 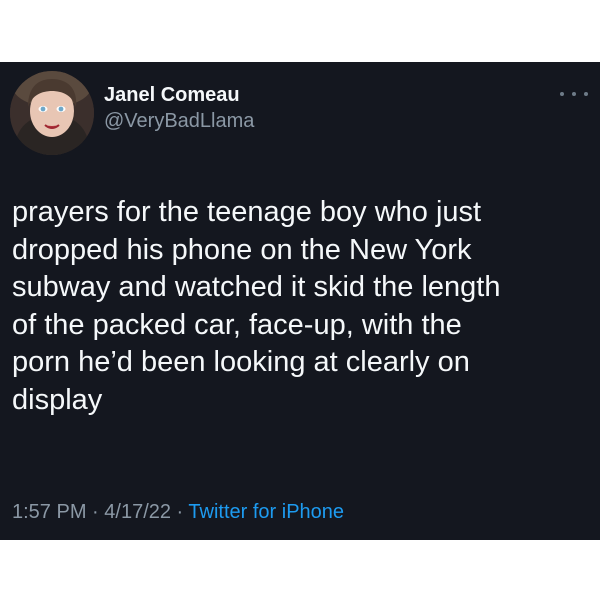 I want to click on tweet-time: 1:57 PM, so click(x=49, y=512).